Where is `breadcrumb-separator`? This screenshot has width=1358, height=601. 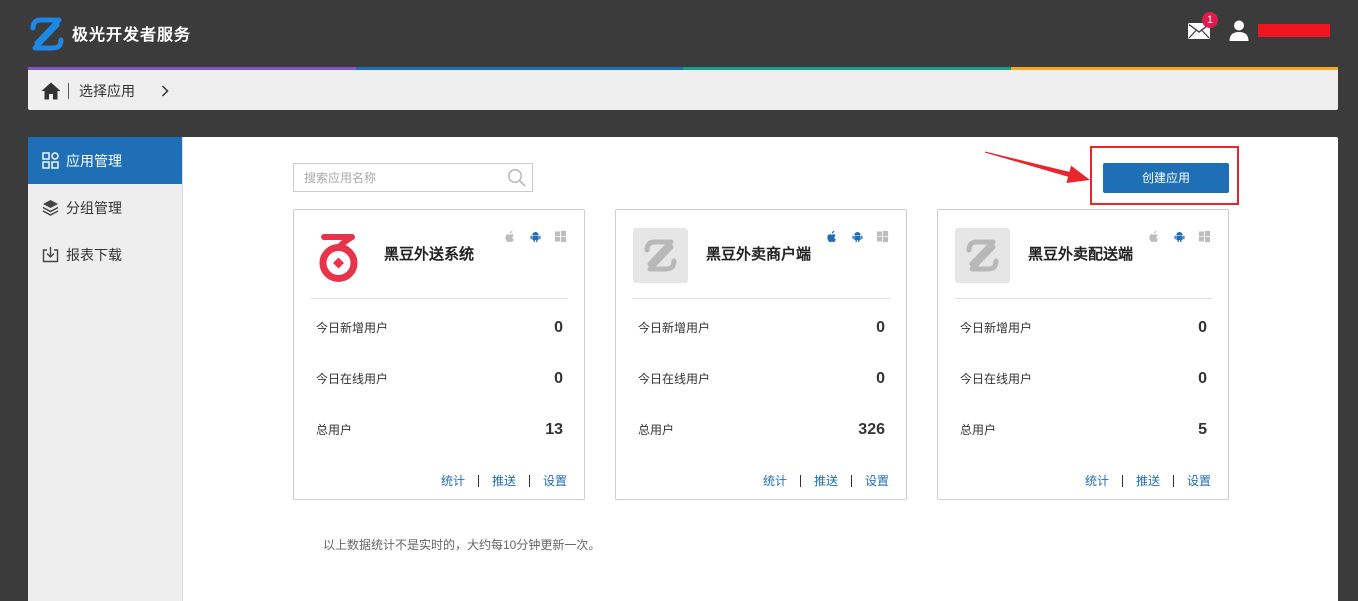 breadcrumb-separator is located at coordinates (68, 91).